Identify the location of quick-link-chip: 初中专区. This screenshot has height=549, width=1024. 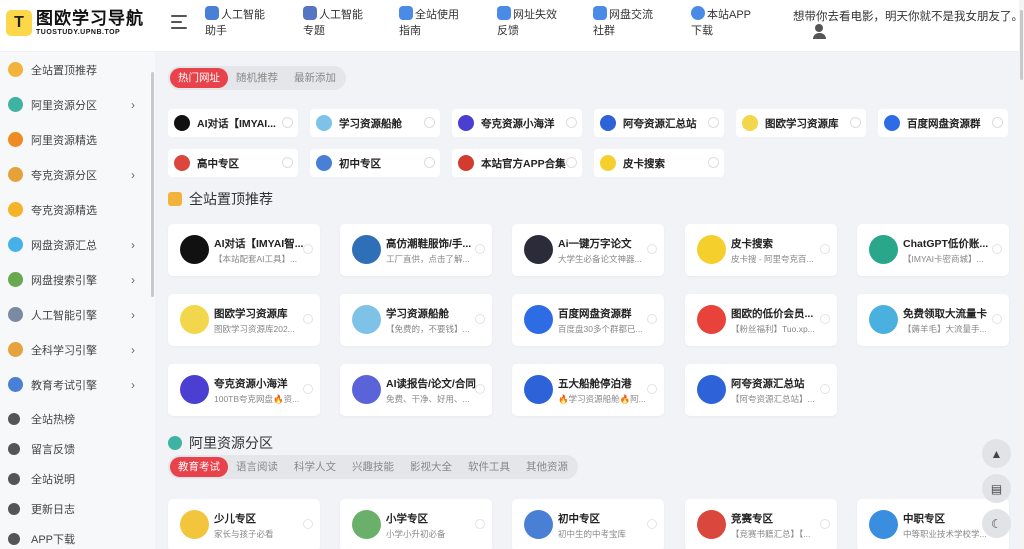
(375, 163).